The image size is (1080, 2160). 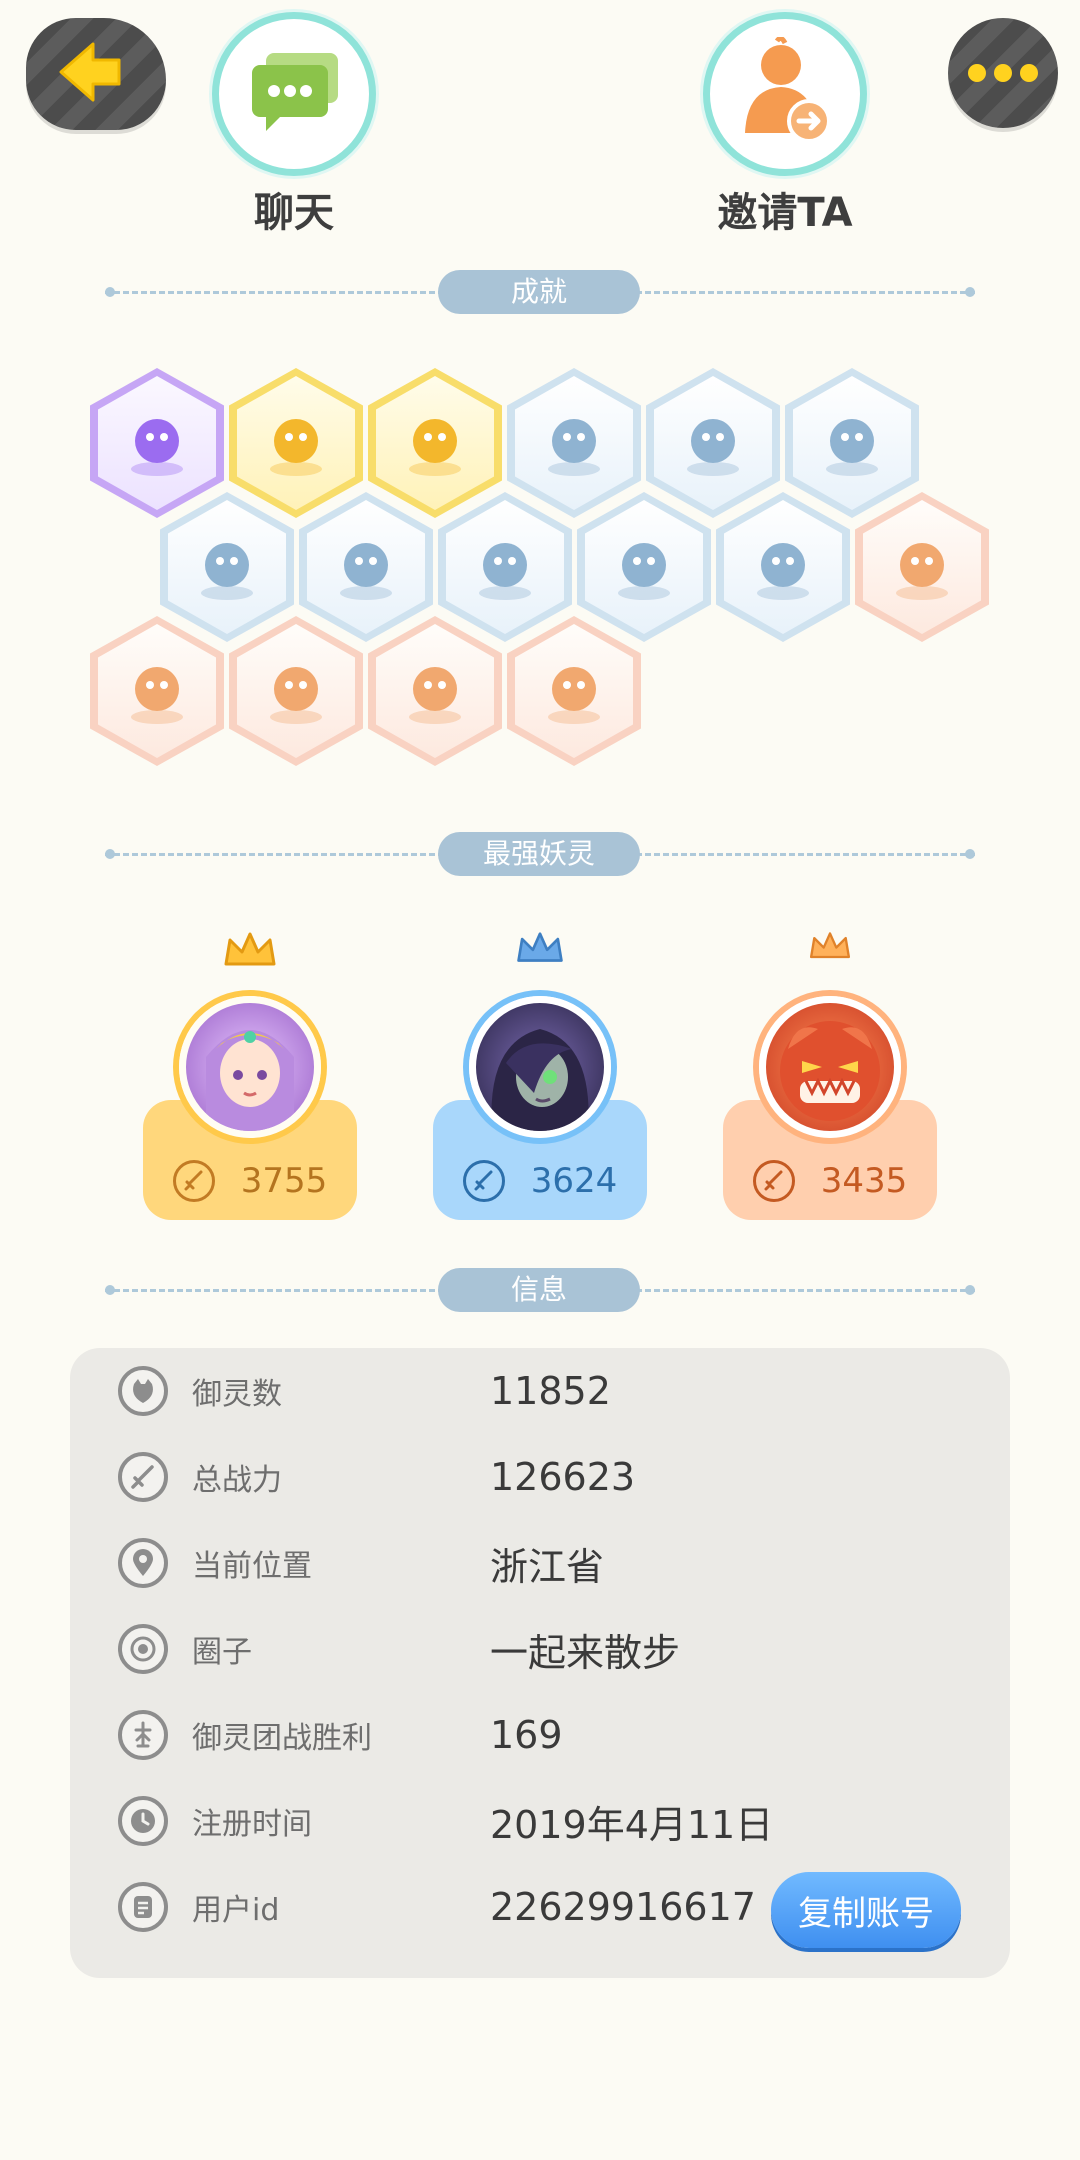 I want to click on strongest-section-title: 最强妖灵, so click(x=539, y=854).